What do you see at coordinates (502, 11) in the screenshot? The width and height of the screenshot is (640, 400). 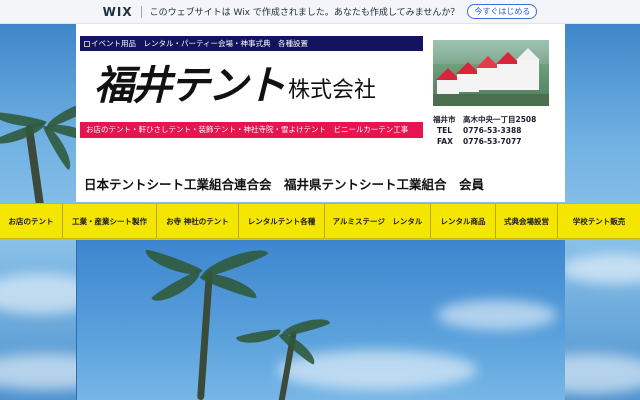 I see `start-now-button: 今すぐはじめる` at bounding box center [502, 11].